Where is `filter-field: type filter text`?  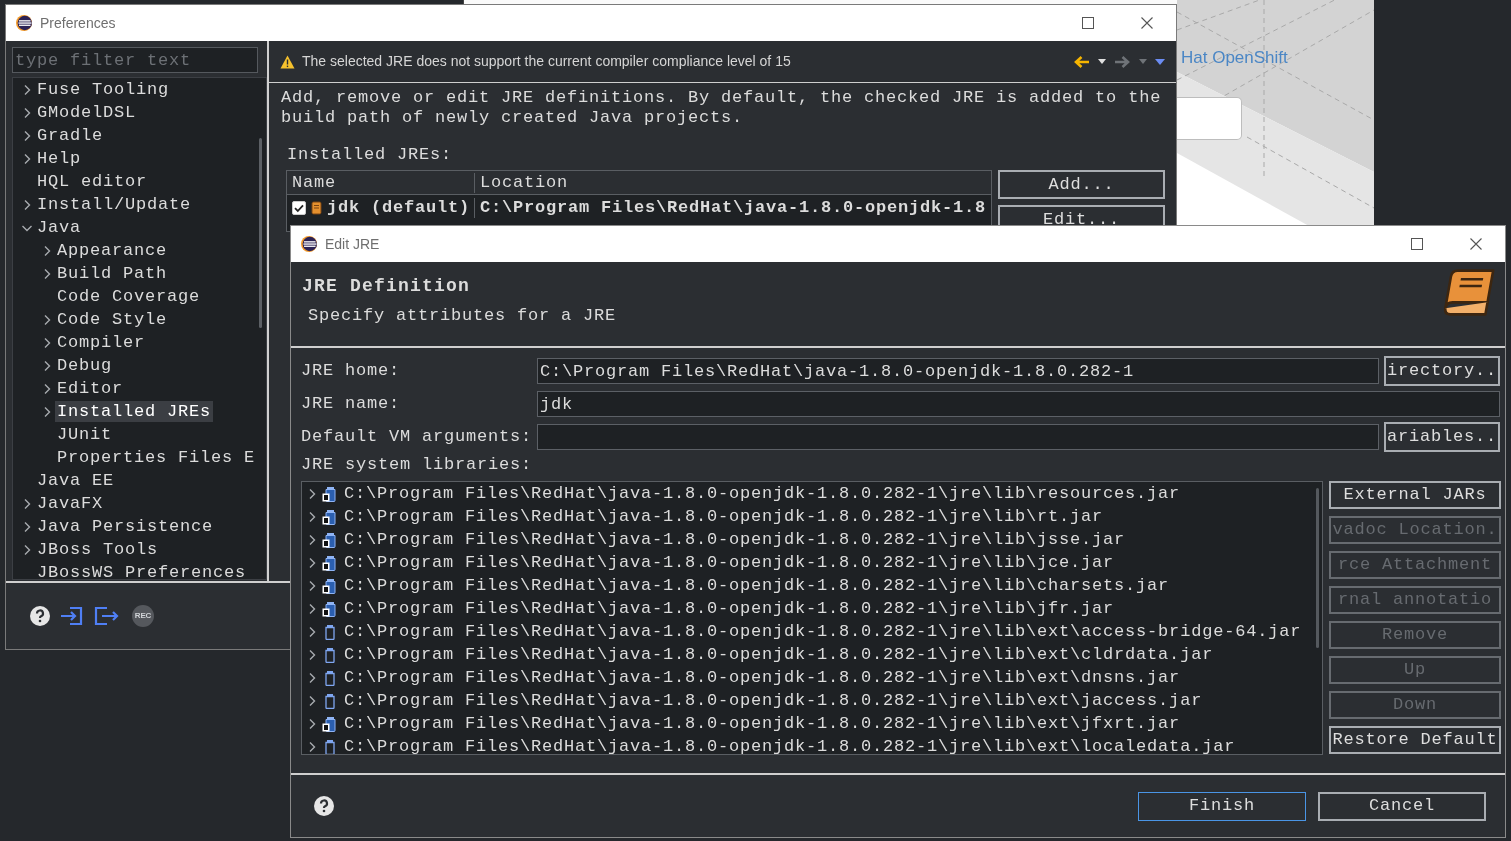
filter-field: type filter text is located at coordinates (135, 60).